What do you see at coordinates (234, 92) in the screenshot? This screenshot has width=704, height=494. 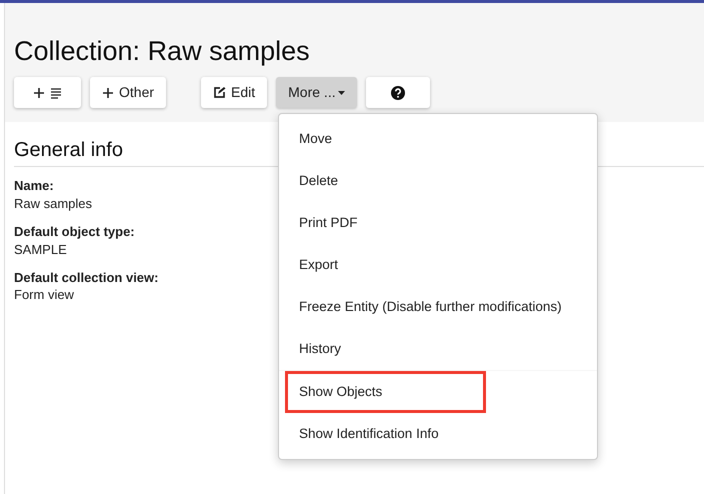 I see `edit-button: Edit` at bounding box center [234, 92].